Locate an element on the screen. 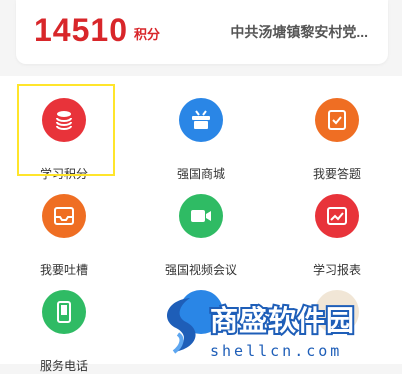 The image size is (402, 374). highlight-frame is located at coordinates (66, 130).